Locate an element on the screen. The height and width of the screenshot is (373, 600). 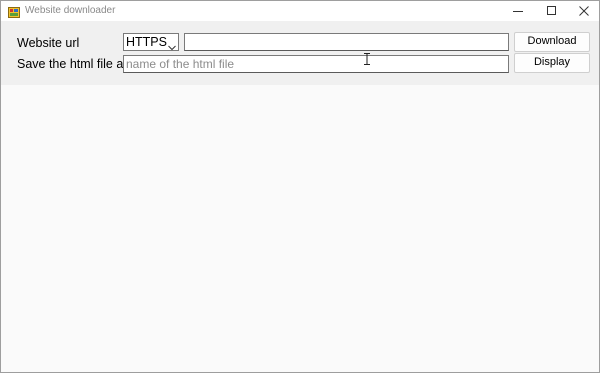
download-button: Download is located at coordinates (552, 42).